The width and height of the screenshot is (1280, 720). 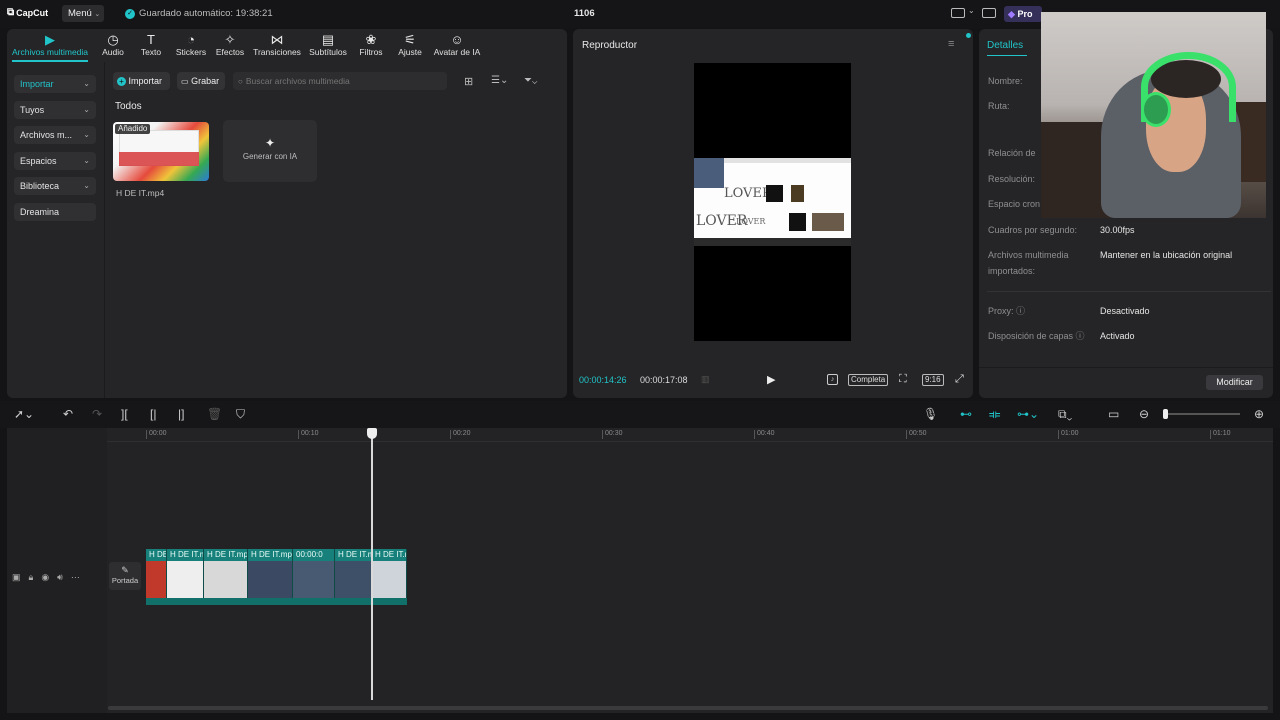 What do you see at coordinates (951, 44) in the screenshot?
I see `player-menu-icon: ≡` at bounding box center [951, 44].